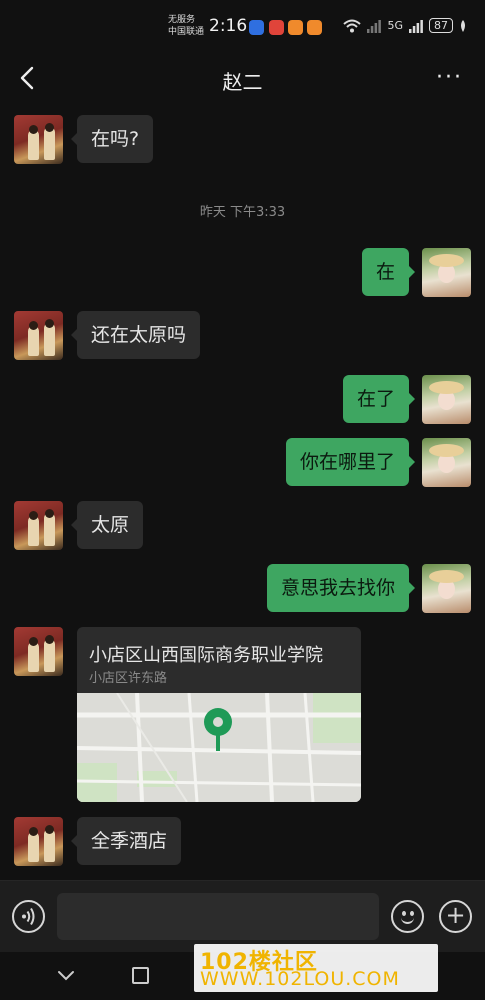 The width and height of the screenshot is (485, 1000). I want to click on carrier-line2: 中国联通, so click(186, 32).